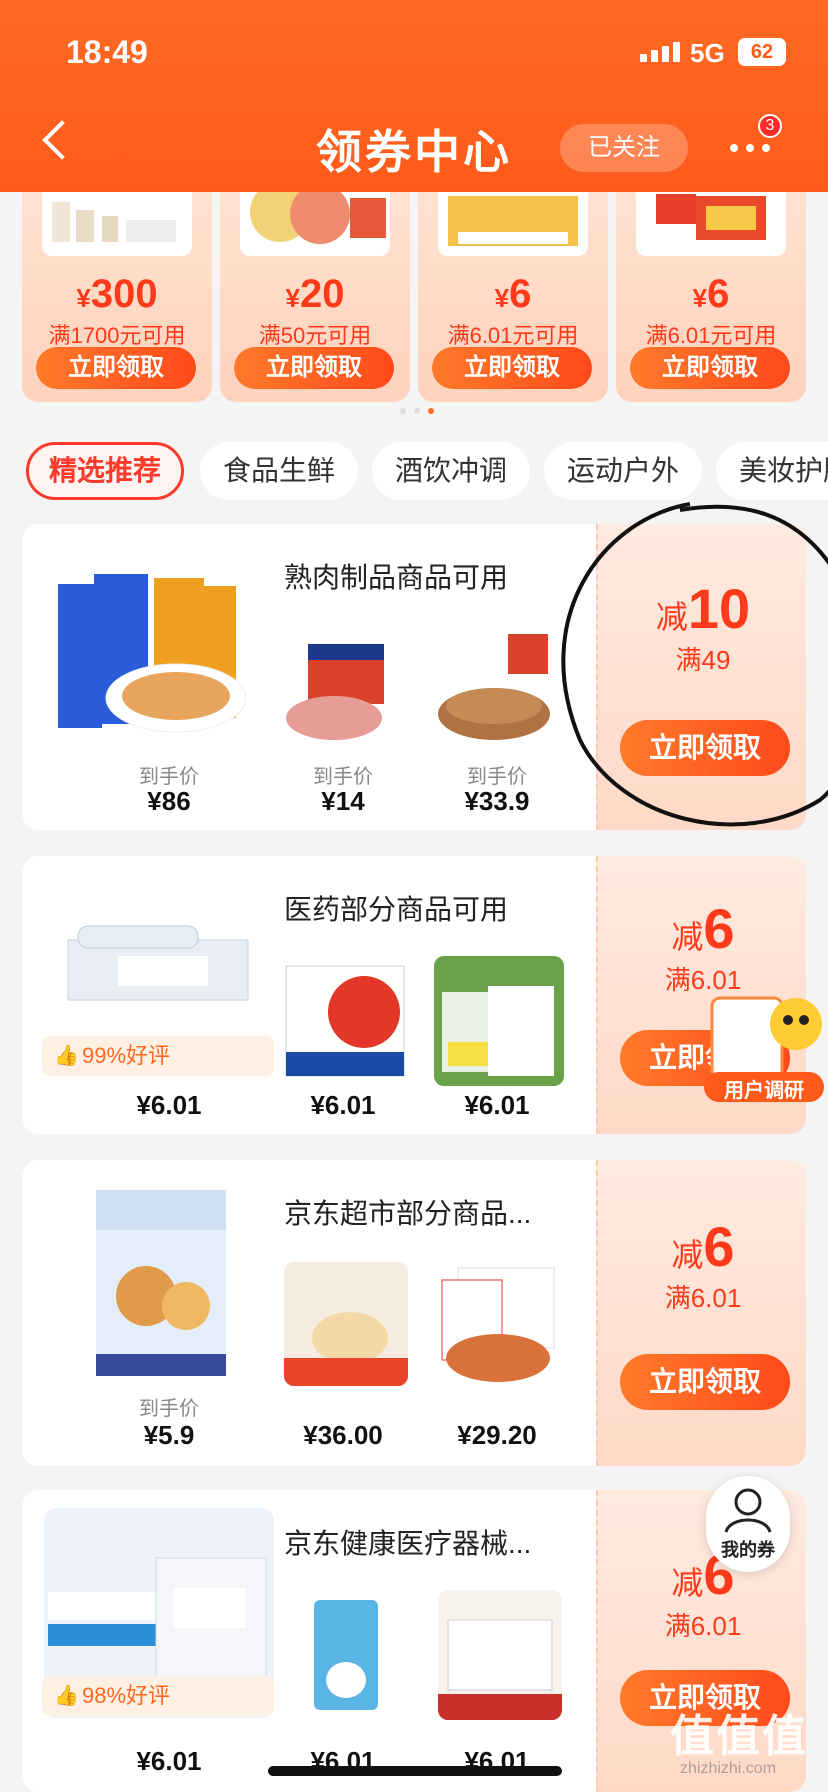 The width and height of the screenshot is (828, 1792). What do you see at coordinates (739, 1736) in the screenshot?
I see `watermark: 值值值` at bounding box center [739, 1736].